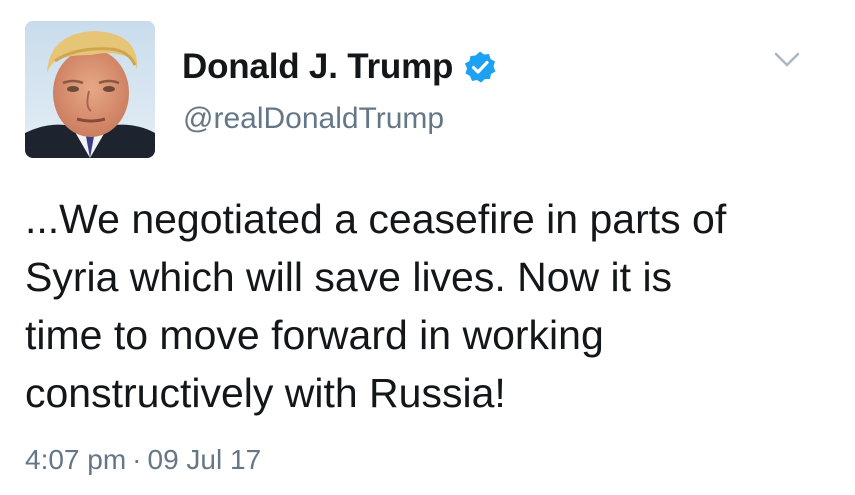 Image resolution: width=855 pixels, height=495 pixels. What do you see at coordinates (480, 67) in the screenshot?
I see `verified-badge-icon` at bounding box center [480, 67].